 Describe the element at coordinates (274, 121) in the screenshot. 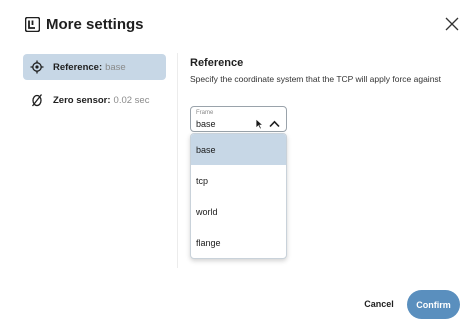

I see `chevron-up-icon` at that location.